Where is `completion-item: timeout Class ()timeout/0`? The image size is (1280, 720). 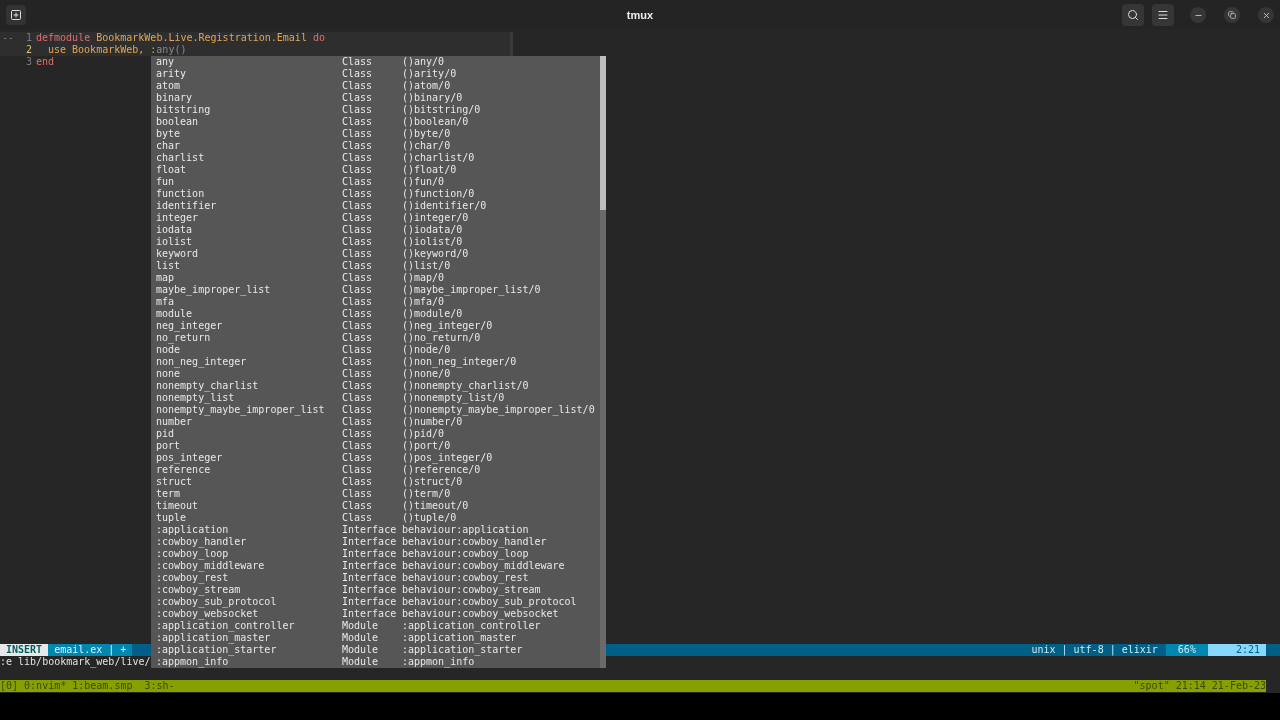
completion-item: timeout Class ()timeout/0 is located at coordinates (378, 506).